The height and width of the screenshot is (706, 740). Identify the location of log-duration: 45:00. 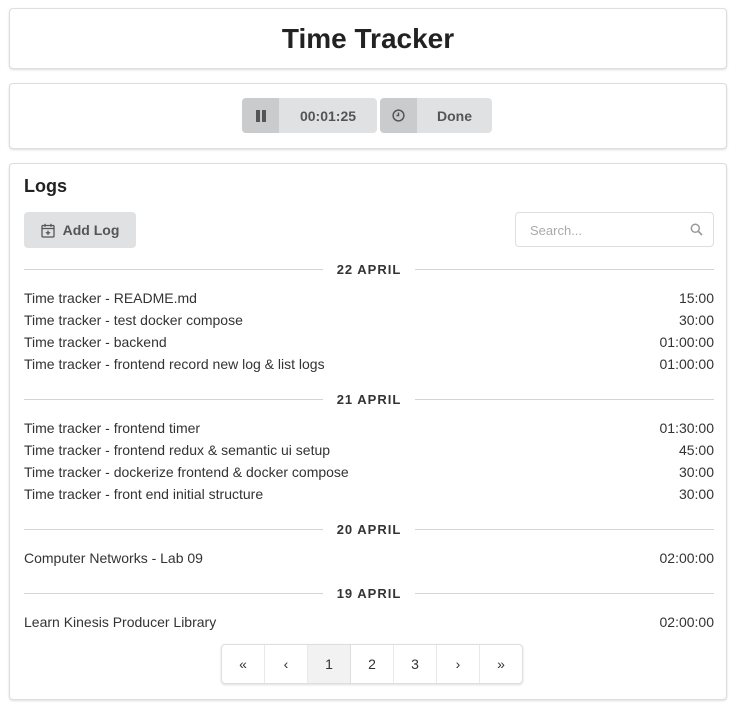
(696, 450).